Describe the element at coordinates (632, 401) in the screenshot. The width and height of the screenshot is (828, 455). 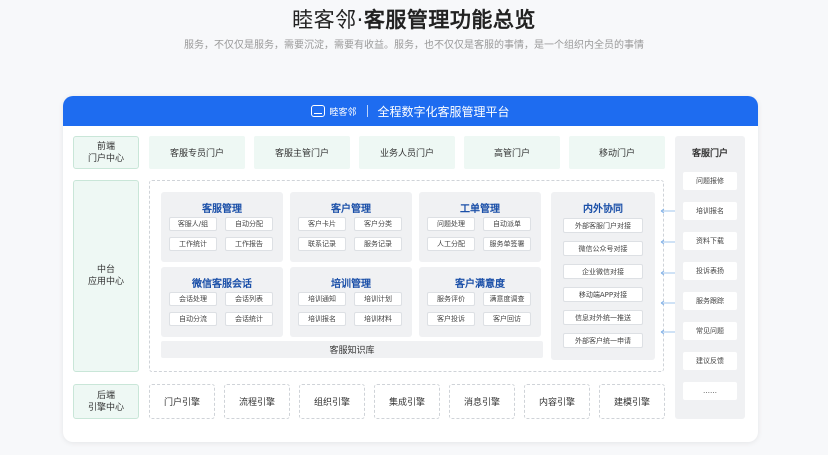
I see `engine-item: 建模引擎` at that location.